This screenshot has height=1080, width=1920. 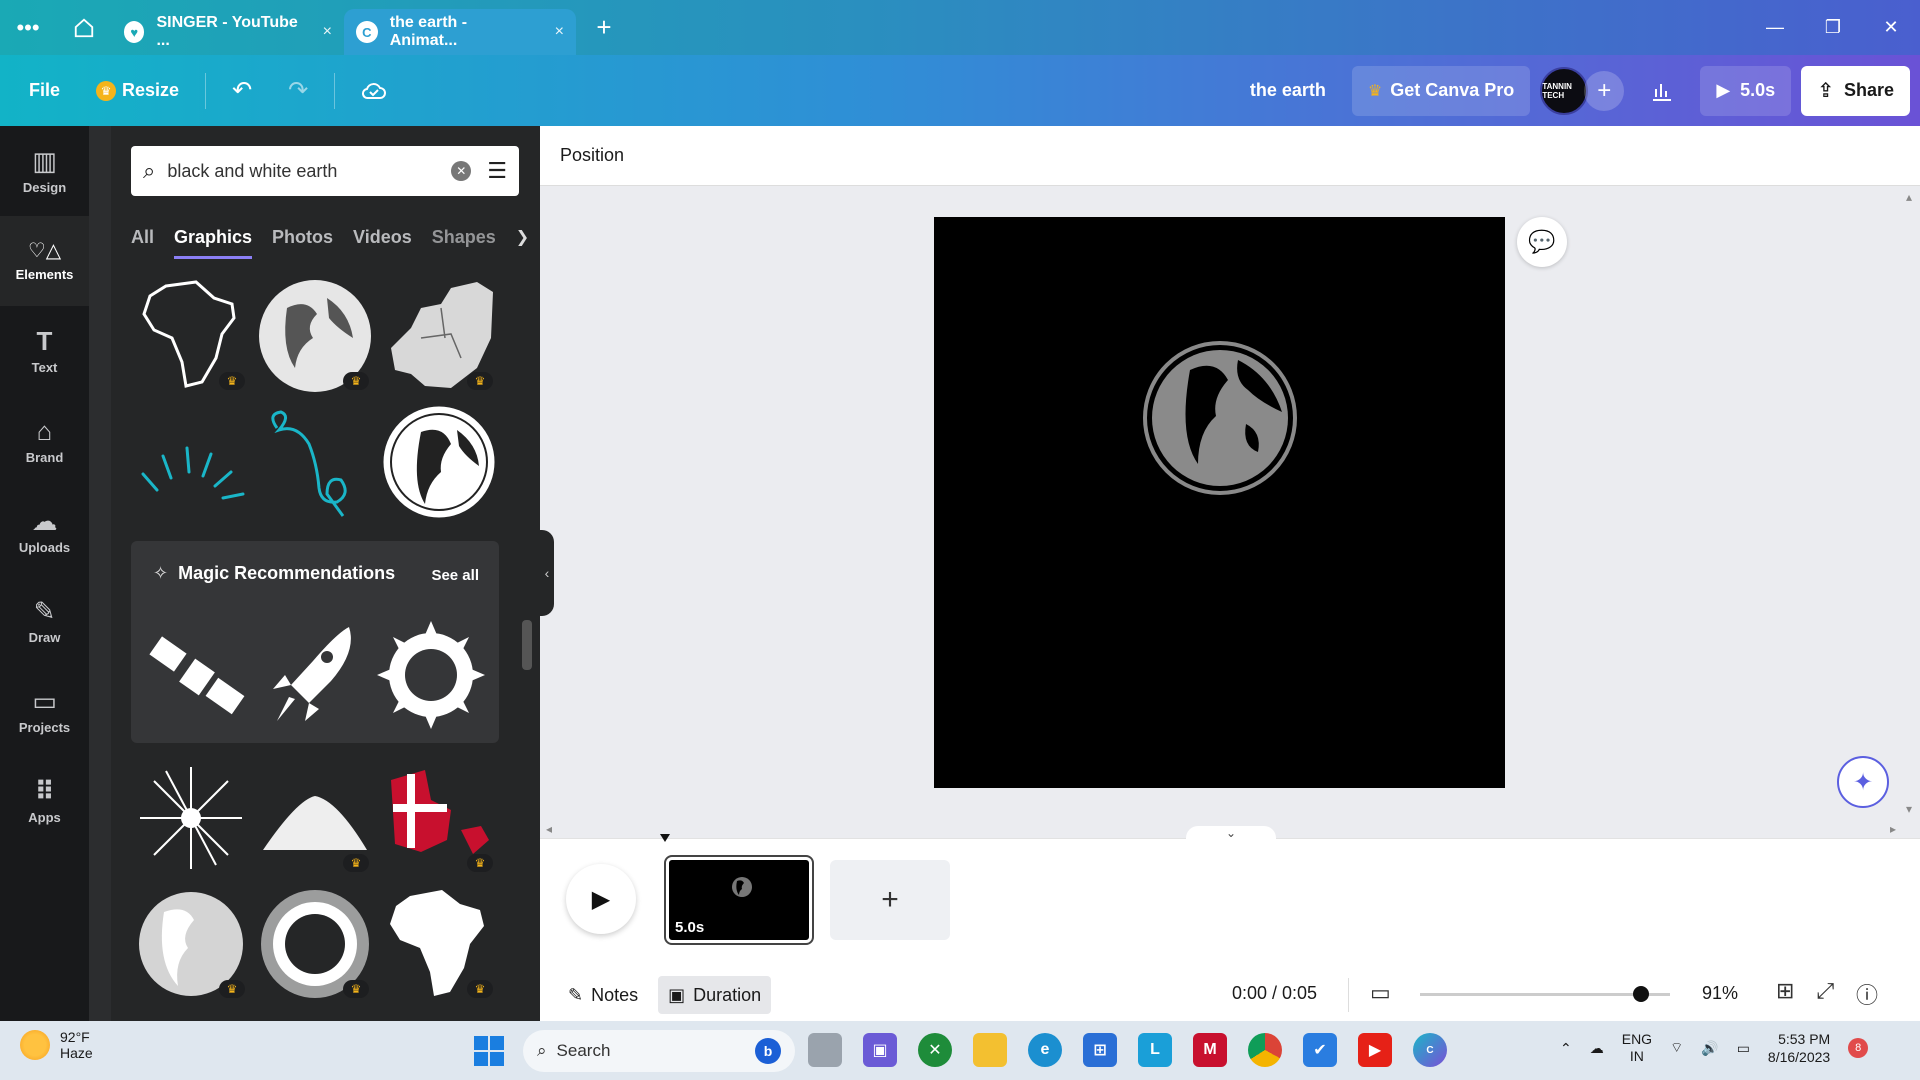 I want to click on add-people-icon: +, so click(x=1604, y=90).